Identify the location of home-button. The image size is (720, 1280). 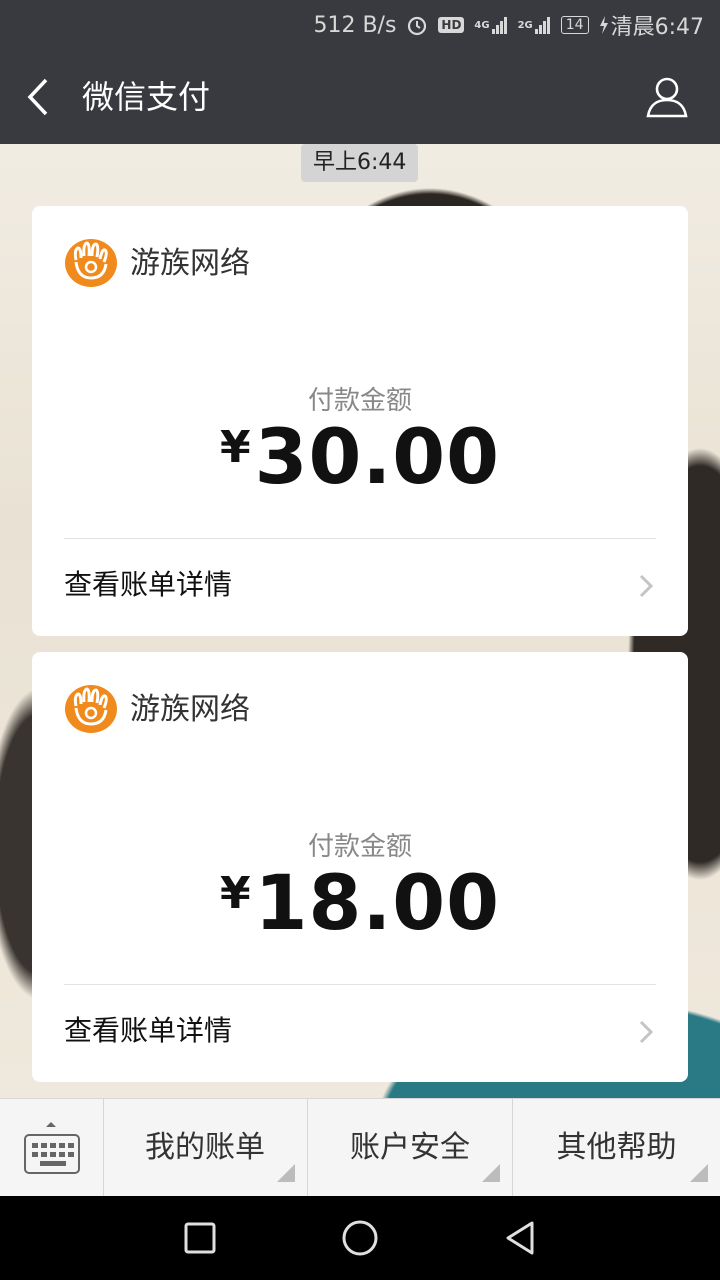
(360, 1238).